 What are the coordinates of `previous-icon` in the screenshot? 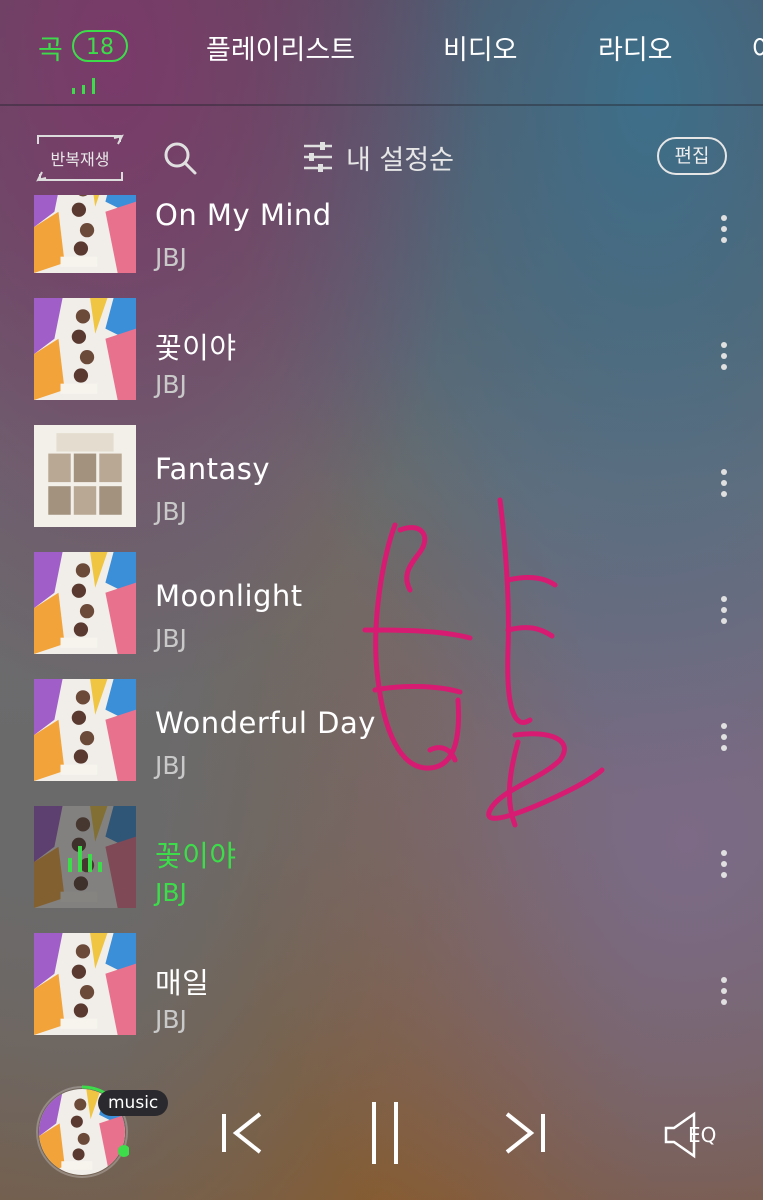 It's located at (241, 1133).